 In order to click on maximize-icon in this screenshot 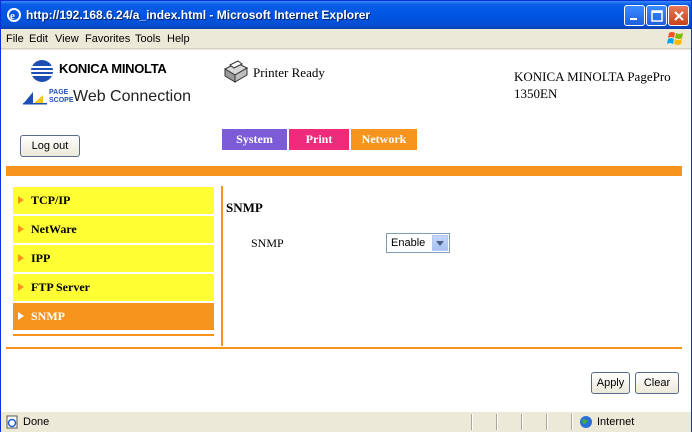, I will do `click(657, 16)`.